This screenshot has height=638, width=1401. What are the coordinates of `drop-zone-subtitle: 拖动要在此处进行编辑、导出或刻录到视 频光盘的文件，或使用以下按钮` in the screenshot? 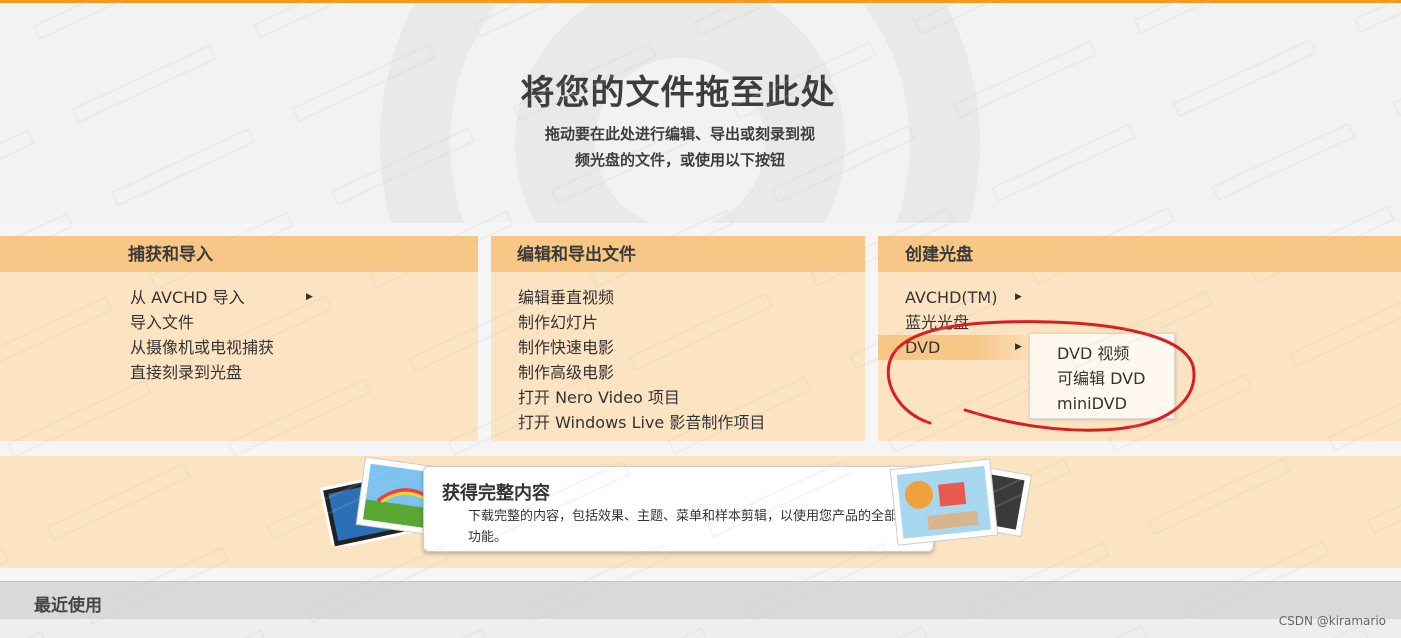 It's located at (680, 147).